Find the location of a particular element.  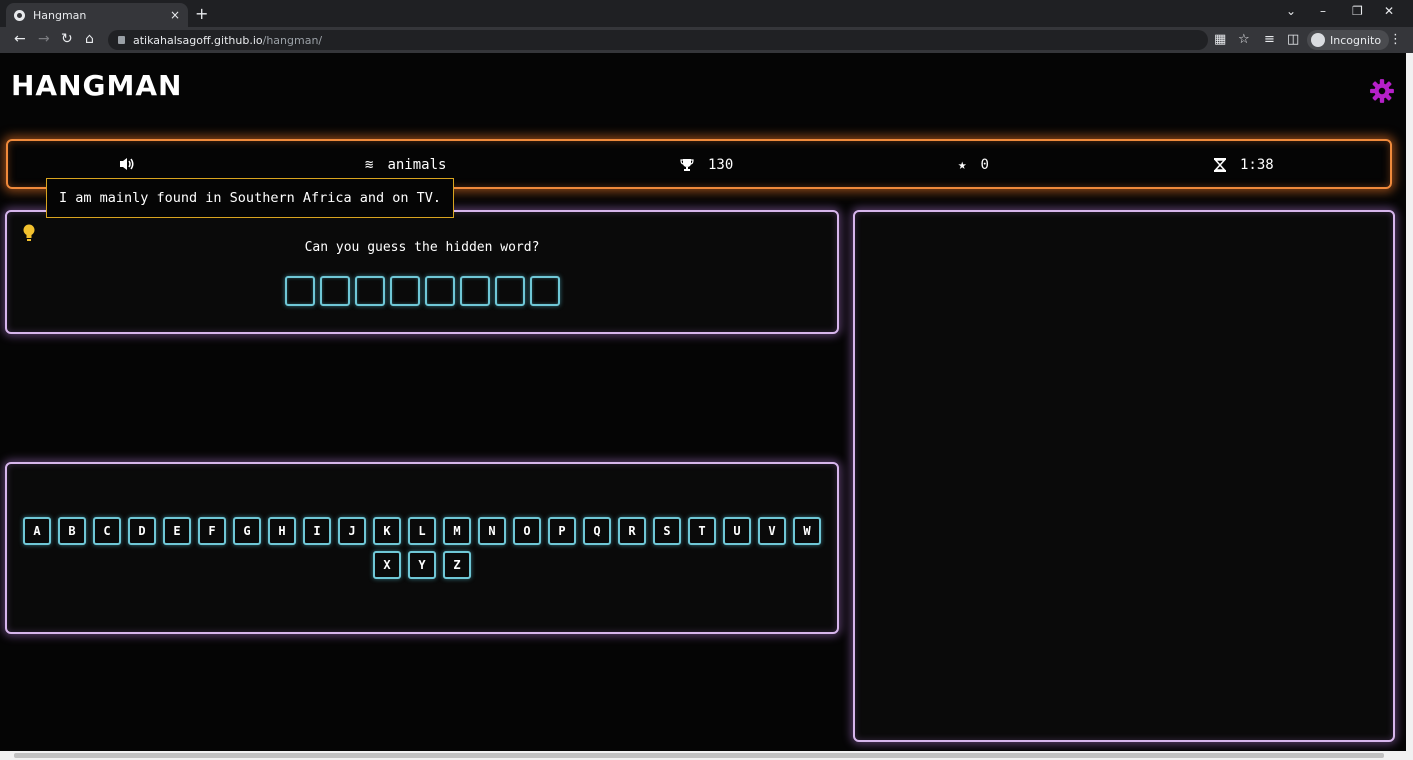

key-x: X is located at coordinates (387, 565).